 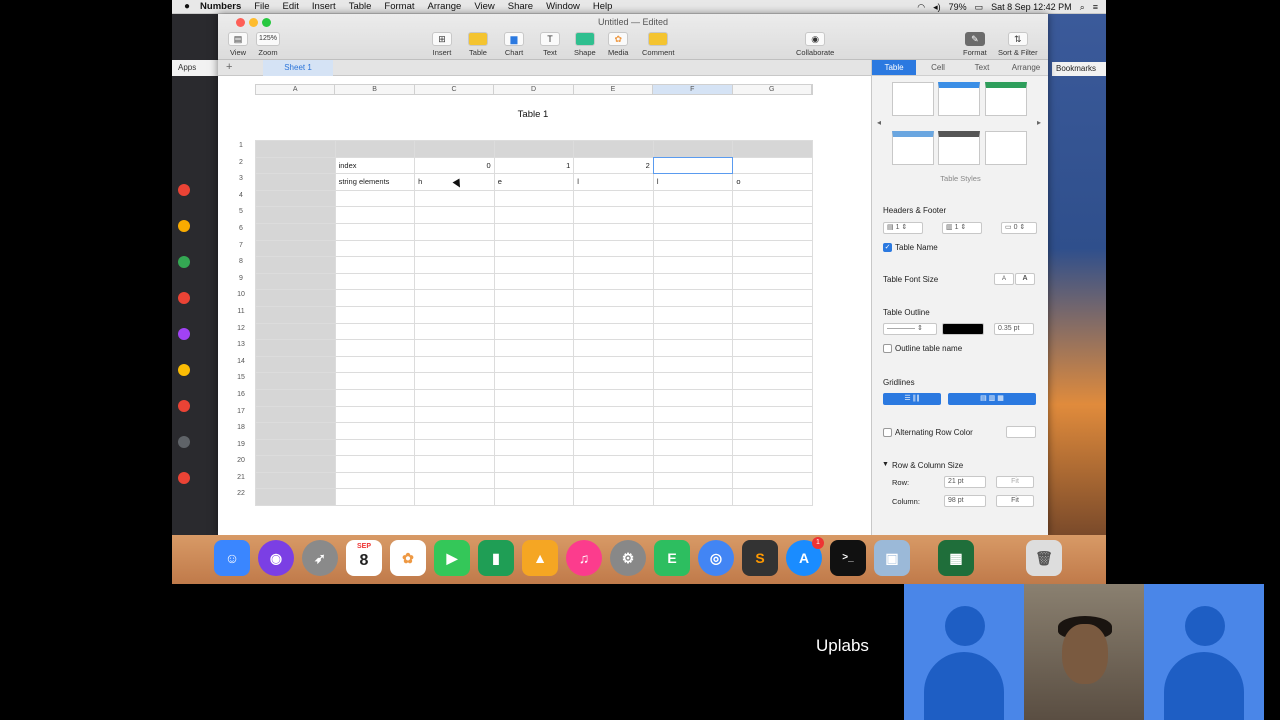 What do you see at coordinates (241, 378) in the screenshot?
I see `row-header: 15` at bounding box center [241, 378].